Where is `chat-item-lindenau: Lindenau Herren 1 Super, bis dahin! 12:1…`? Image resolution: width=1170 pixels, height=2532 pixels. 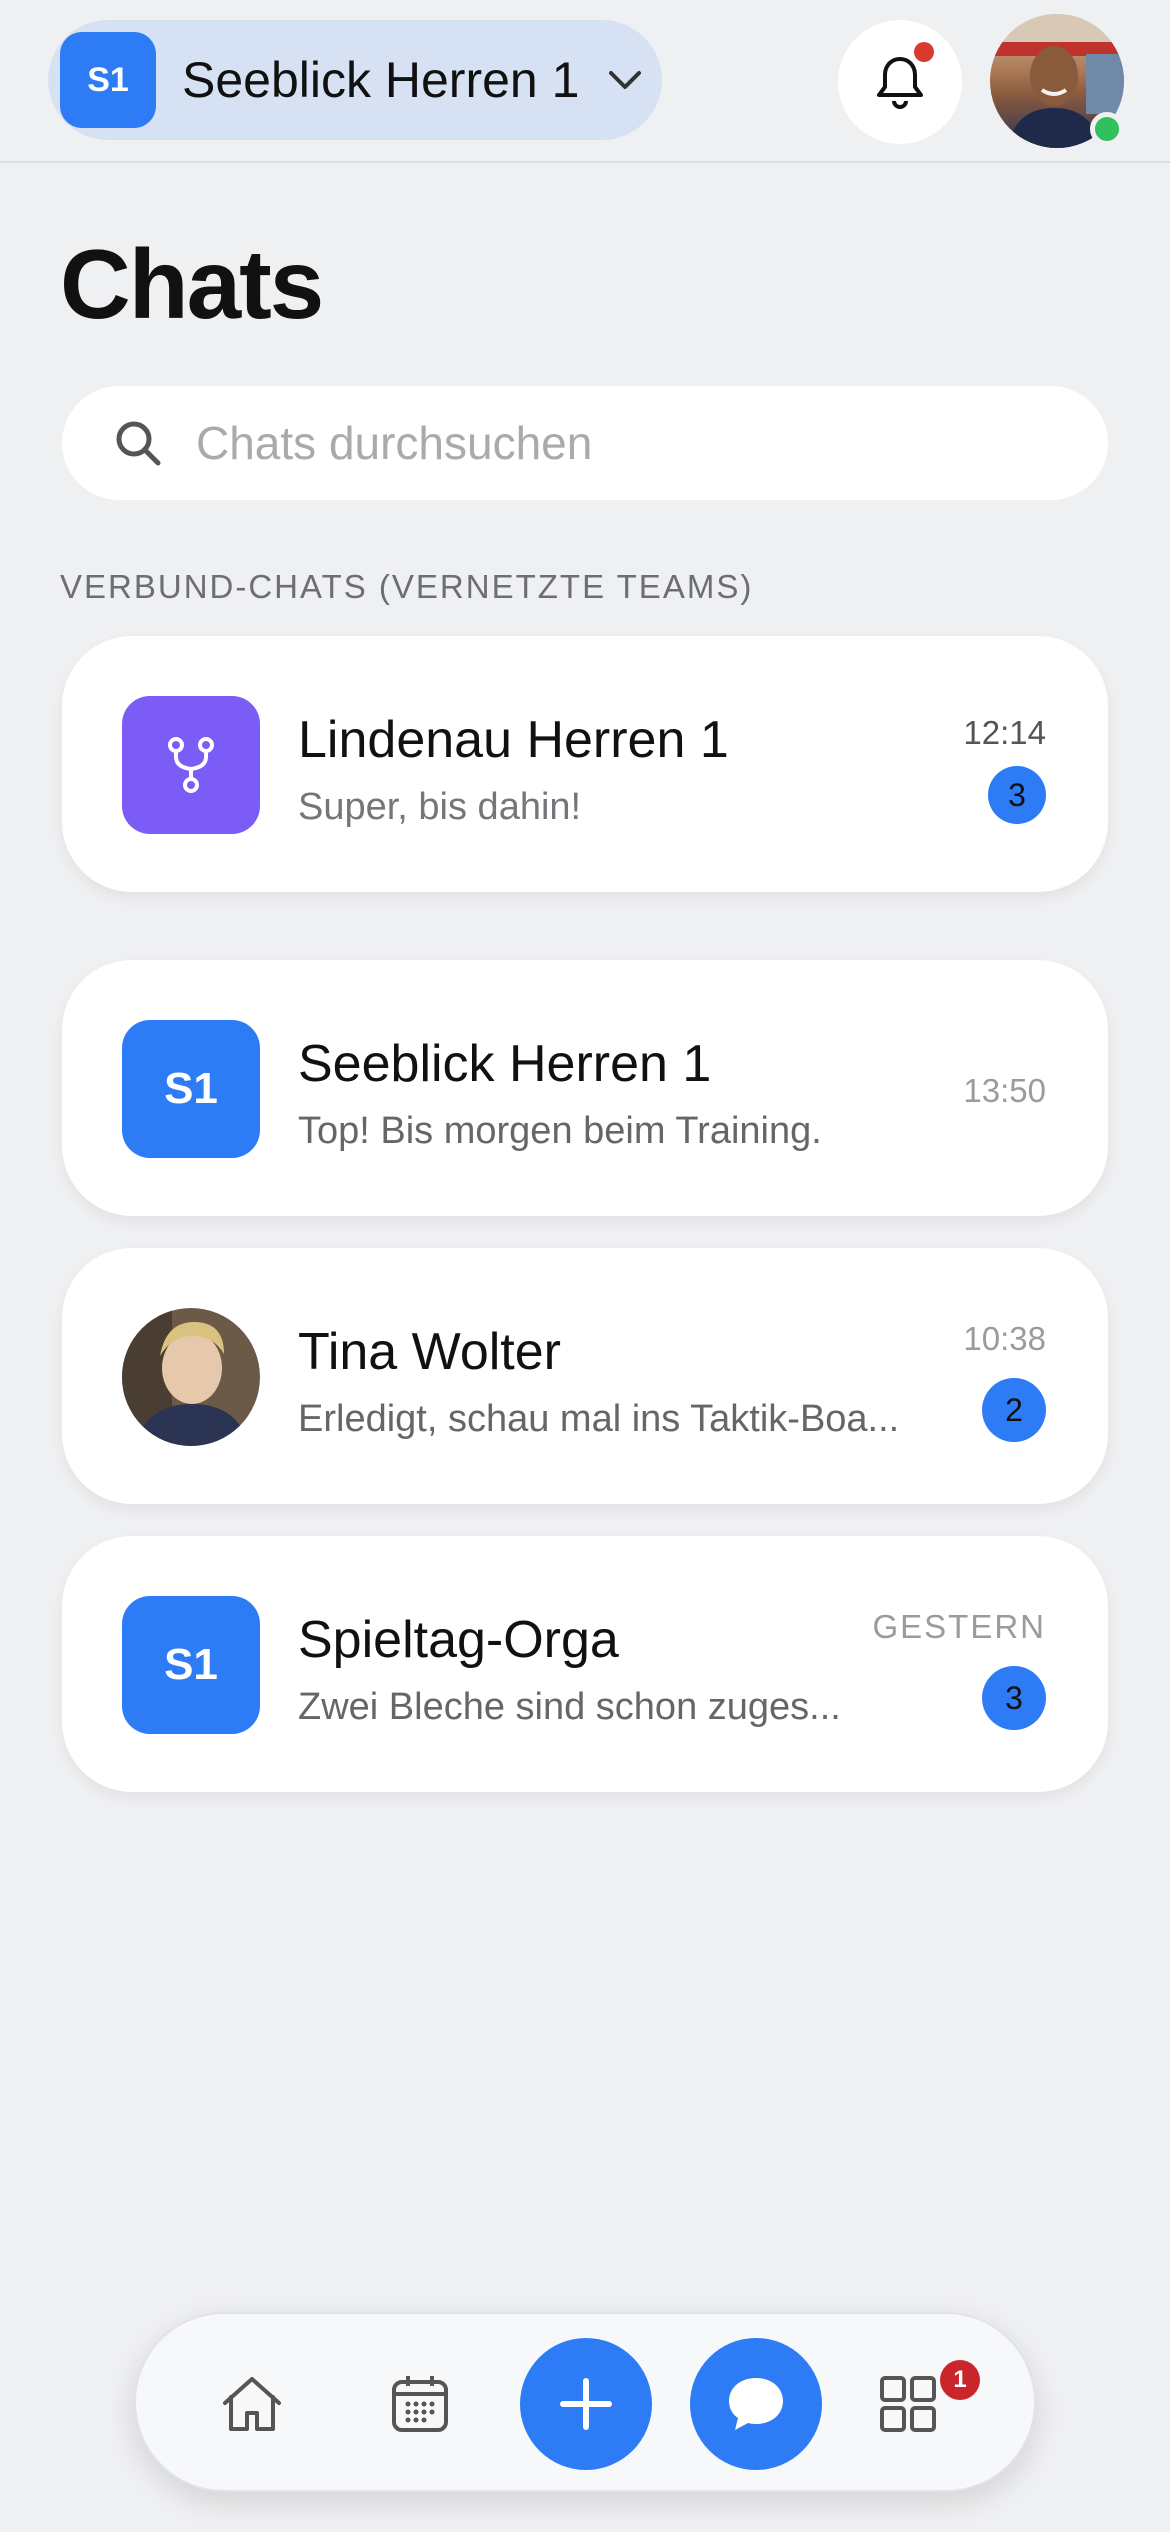 chat-item-lindenau: Lindenau Herren 1 Super, bis dahin! 12:1… is located at coordinates (585, 764).